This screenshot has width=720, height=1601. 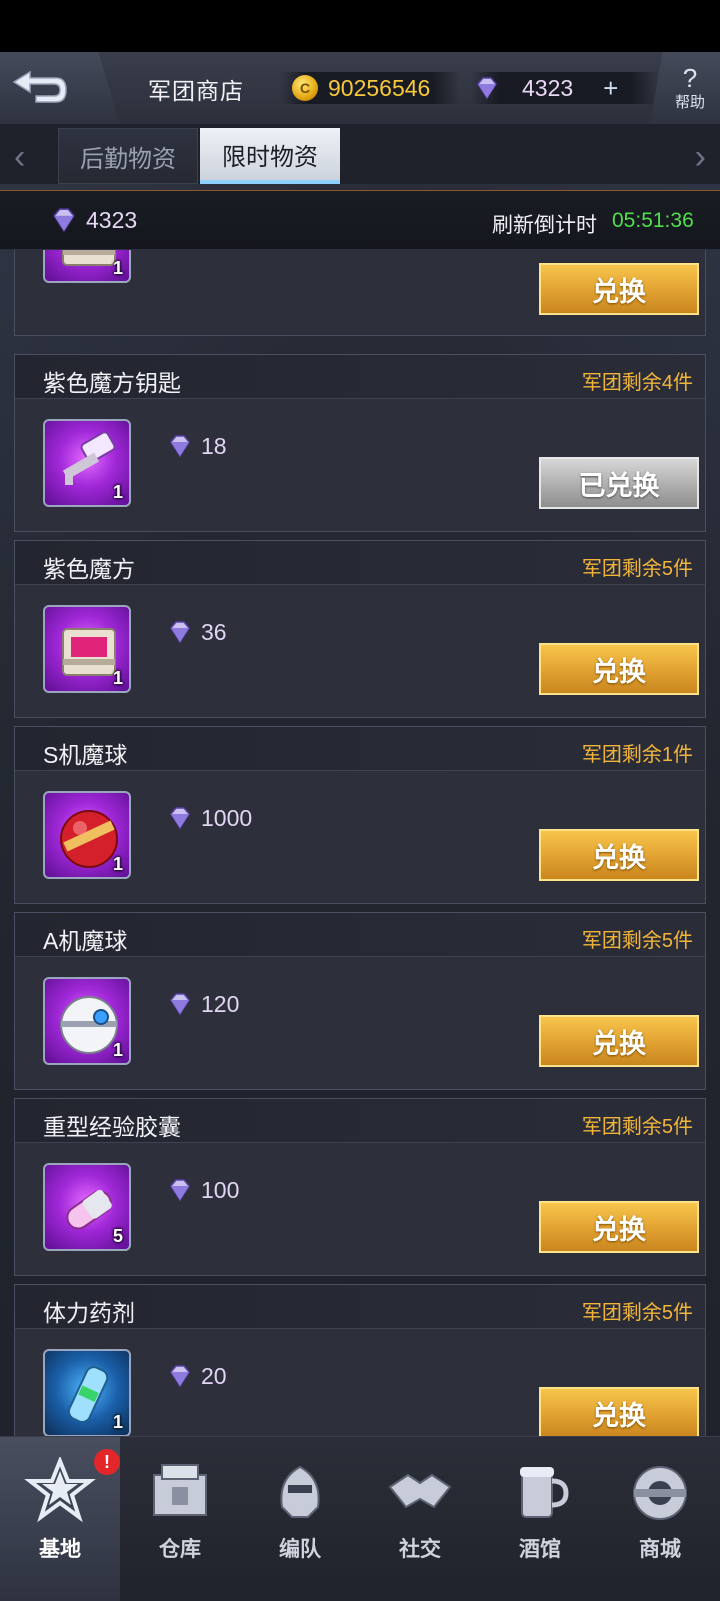 I want to click on redeemed-button: 已兑换, so click(x=619, y=483).